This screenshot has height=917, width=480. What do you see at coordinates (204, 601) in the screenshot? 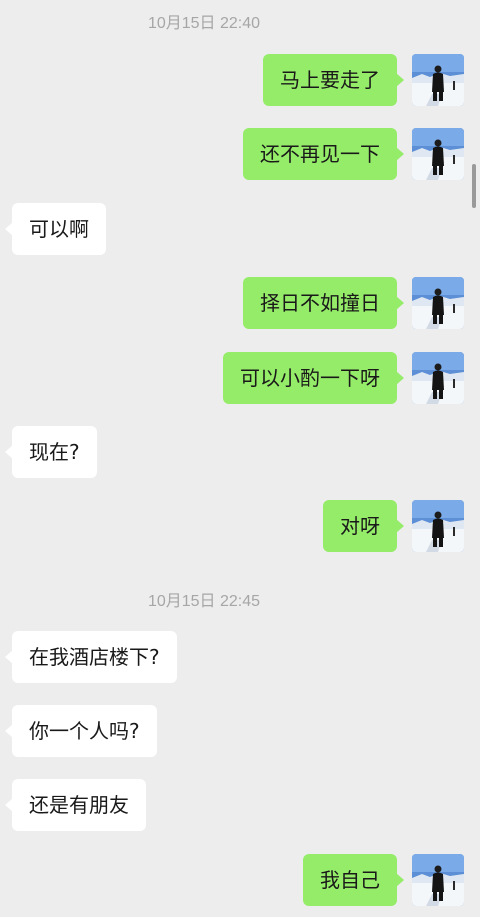
I see `timestamp: 10月15日 22:45` at bounding box center [204, 601].